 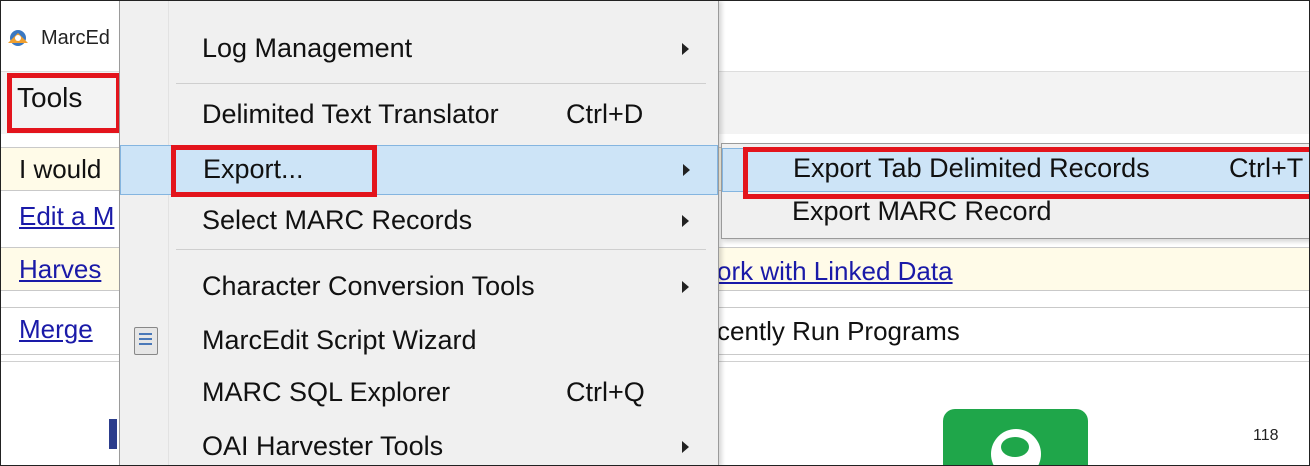 I want to click on menu-item-delimited-text-translator: Delimited Text Translator Ctrl+D, so click(x=419, y=116).